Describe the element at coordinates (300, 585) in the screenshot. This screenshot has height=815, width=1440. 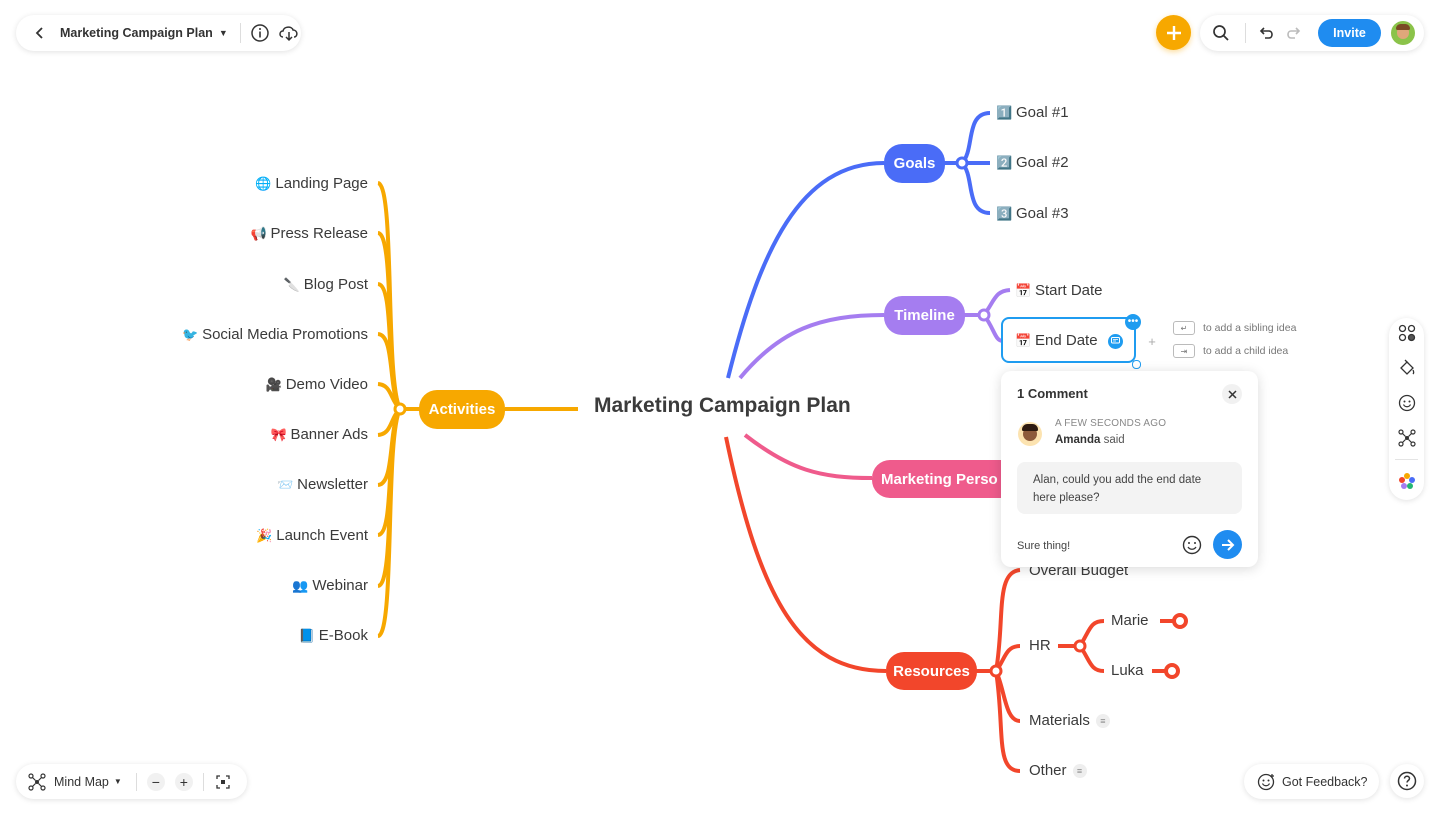
I see `people-icon: 👥` at that location.